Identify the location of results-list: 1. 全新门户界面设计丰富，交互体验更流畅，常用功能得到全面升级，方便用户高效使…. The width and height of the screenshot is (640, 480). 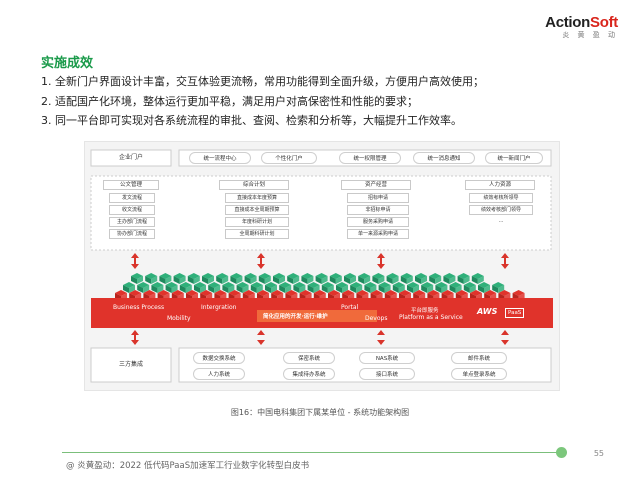
(262, 101).